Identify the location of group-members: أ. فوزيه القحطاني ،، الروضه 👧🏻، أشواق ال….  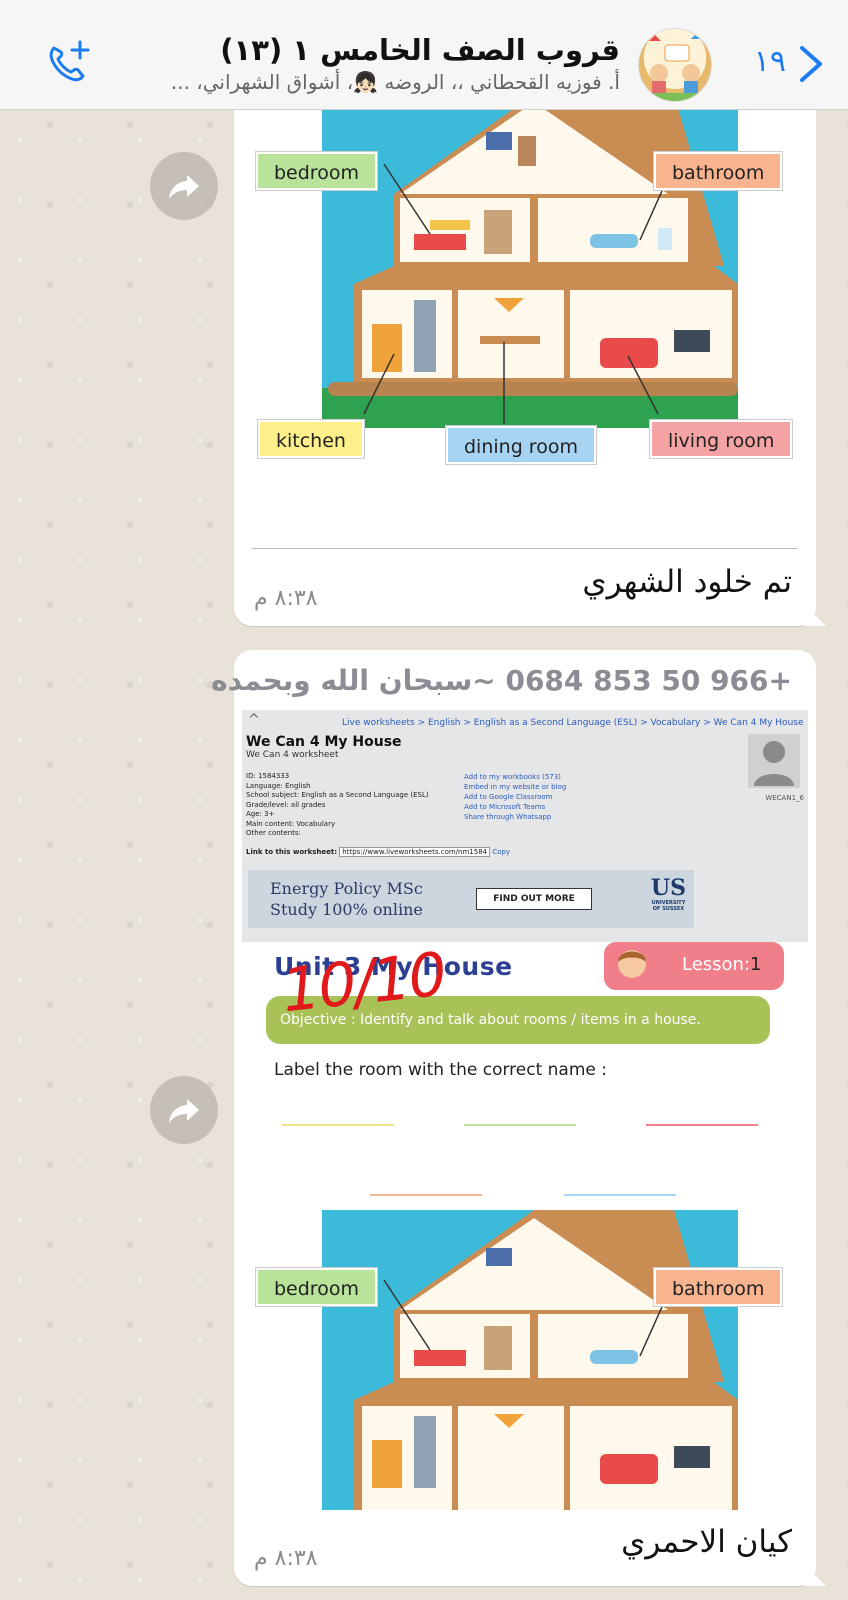
(395, 82).